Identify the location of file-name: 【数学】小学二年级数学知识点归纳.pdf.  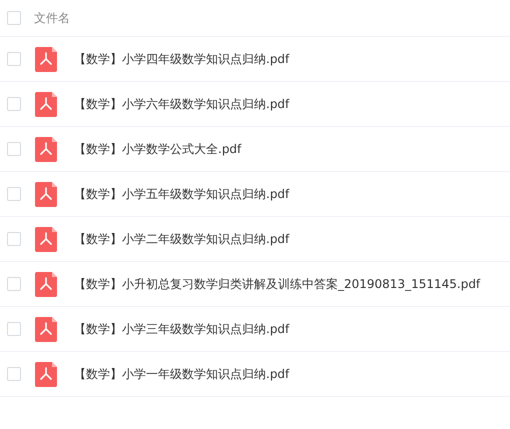
(182, 239).